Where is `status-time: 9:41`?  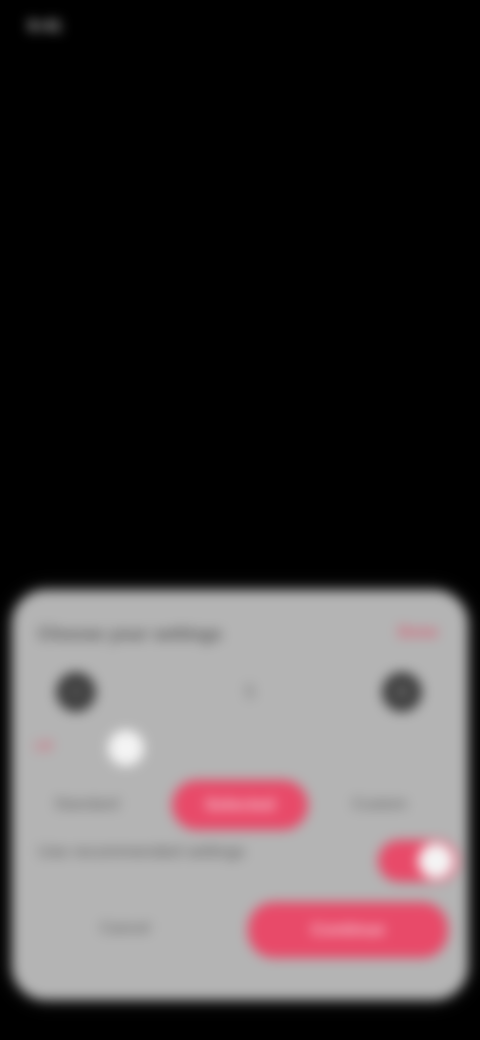 status-time: 9:41 is located at coordinates (45, 26).